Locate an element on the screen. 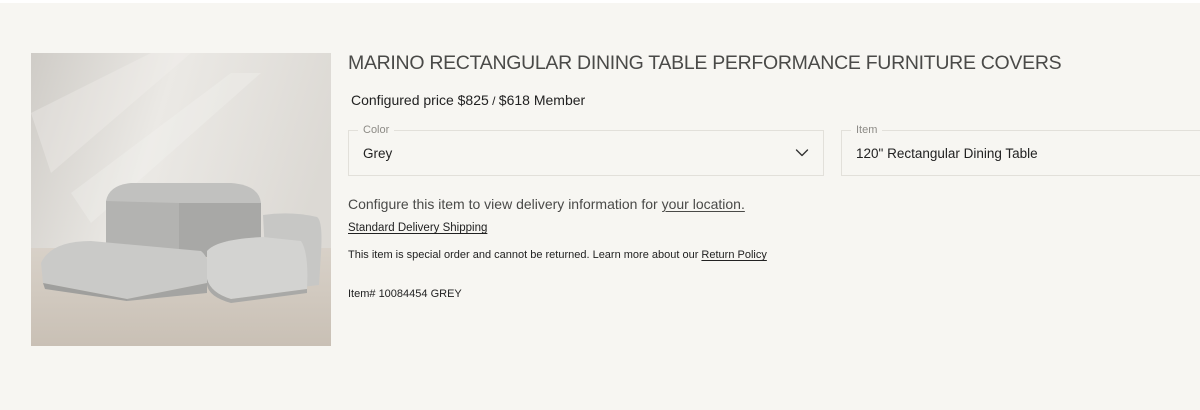 The height and width of the screenshot is (410, 1200). top-strip is located at coordinates (600, 1).